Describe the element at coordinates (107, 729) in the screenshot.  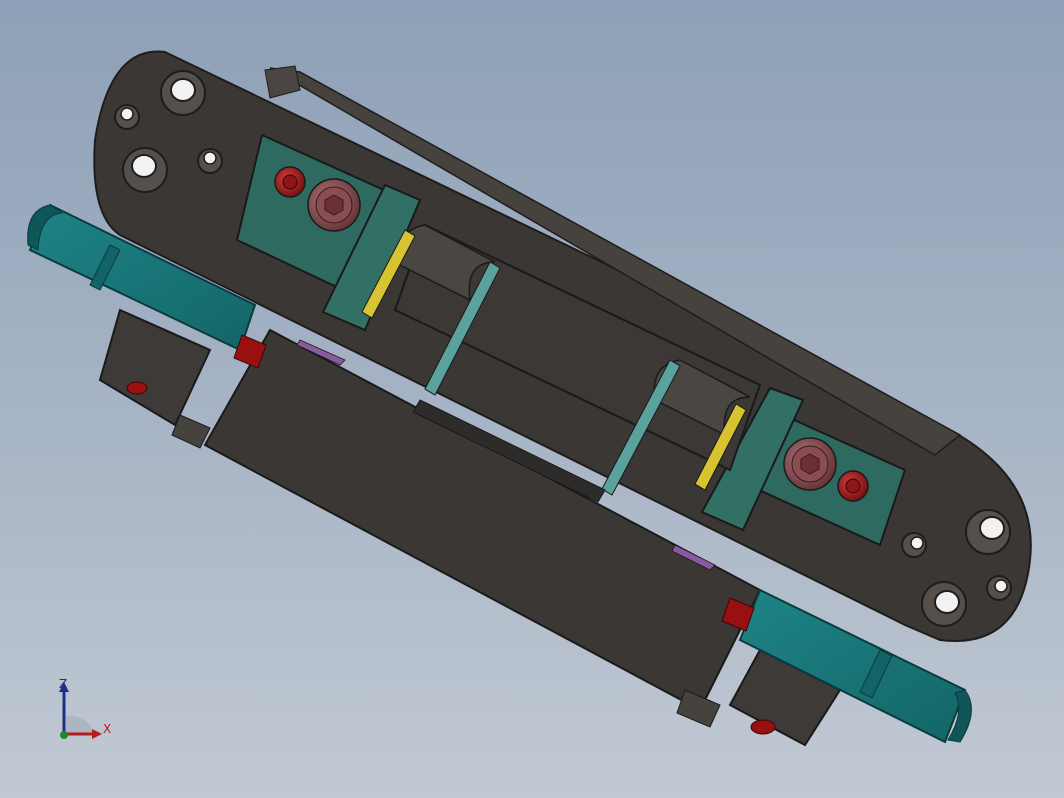
I see `x-axis-label: X` at that location.